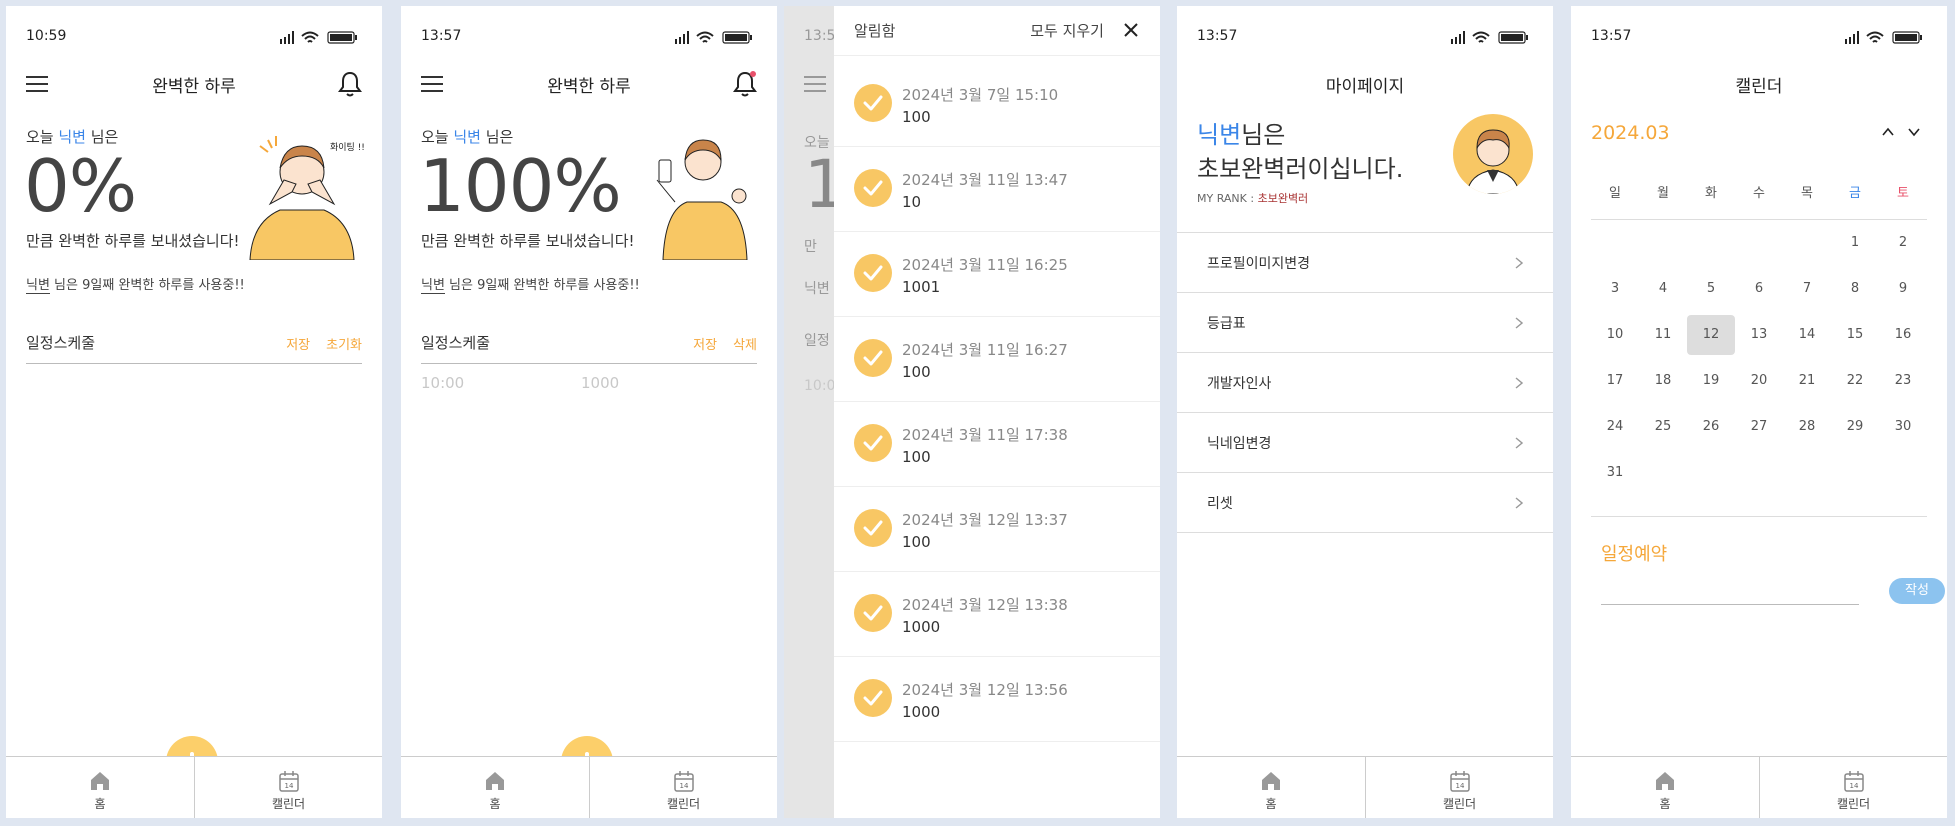  What do you see at coordinates (1855, 381) in the screenshot?
I see `calendar-day: 22` at bounding box center [1855, 381].